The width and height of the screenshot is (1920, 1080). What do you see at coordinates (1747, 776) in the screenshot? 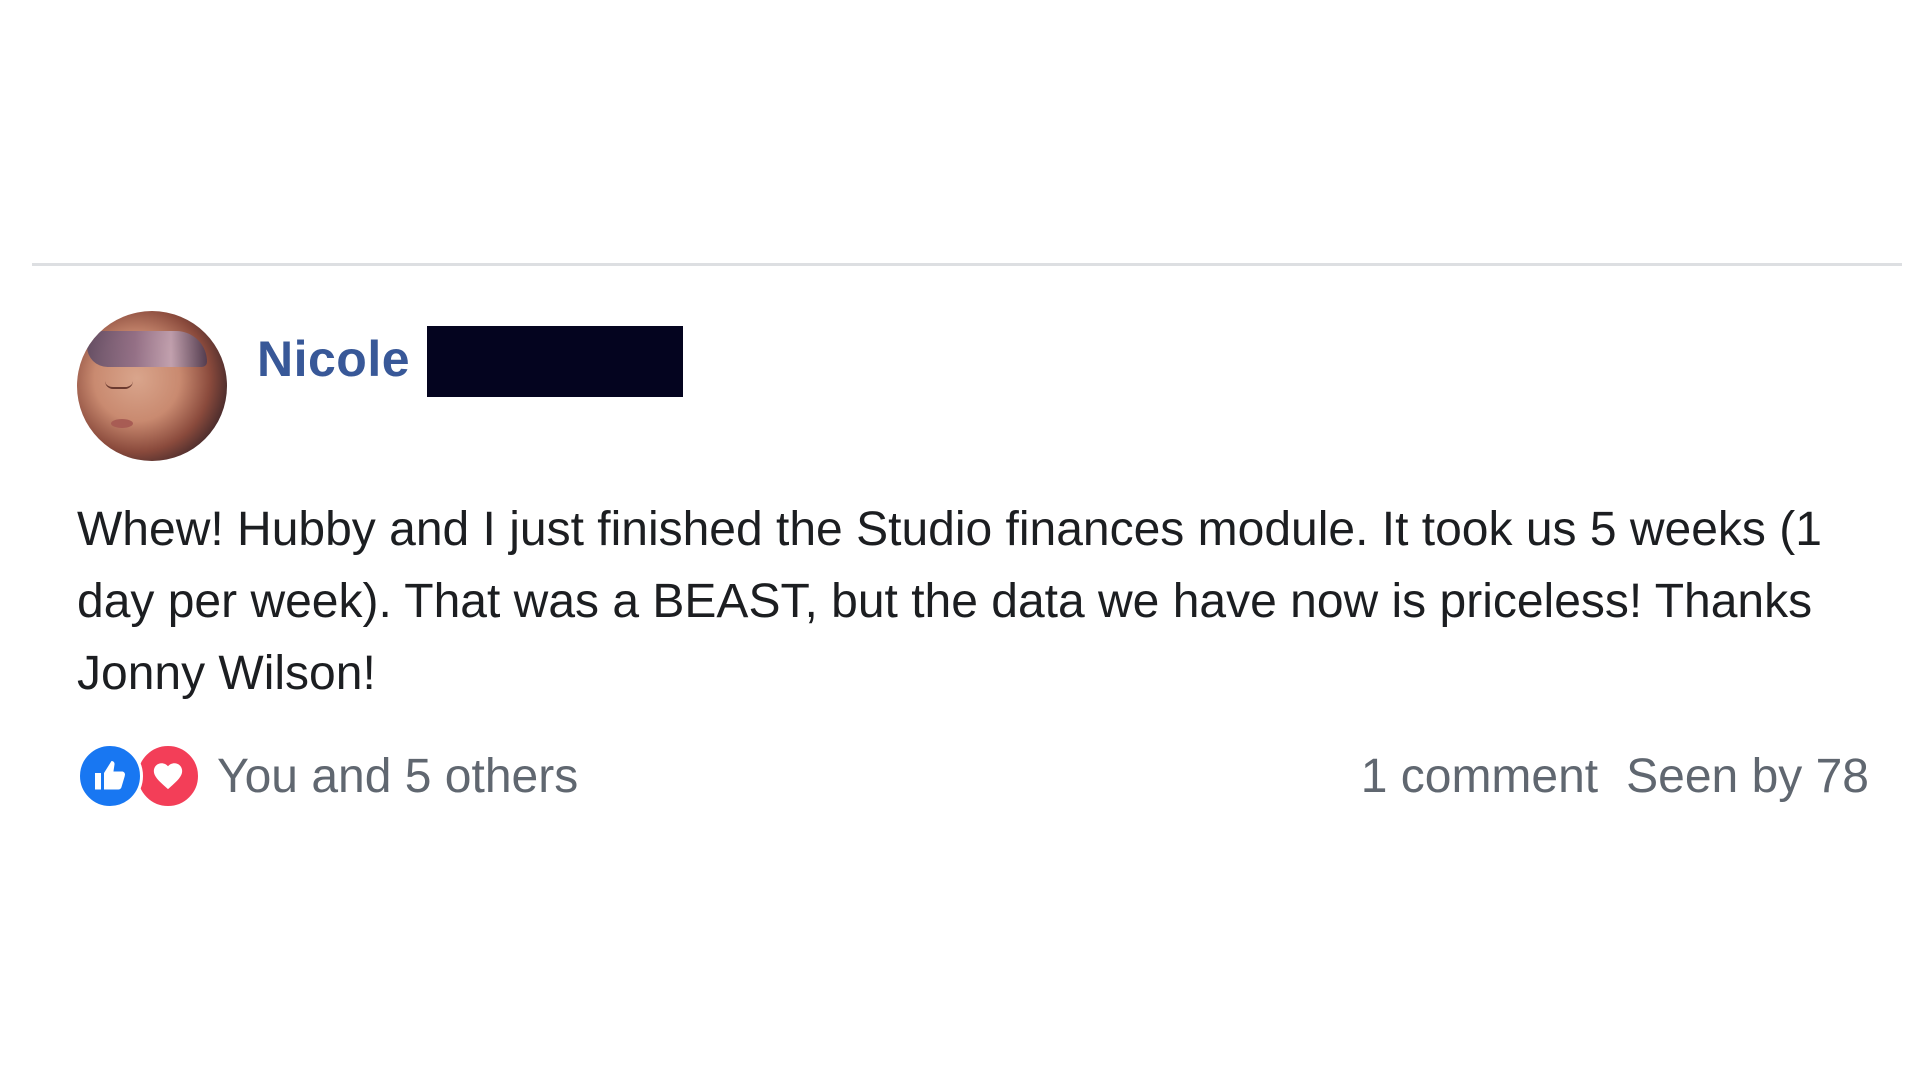
I see `seen-by-count: Seen by 78` at bounding box center [1747, 776].